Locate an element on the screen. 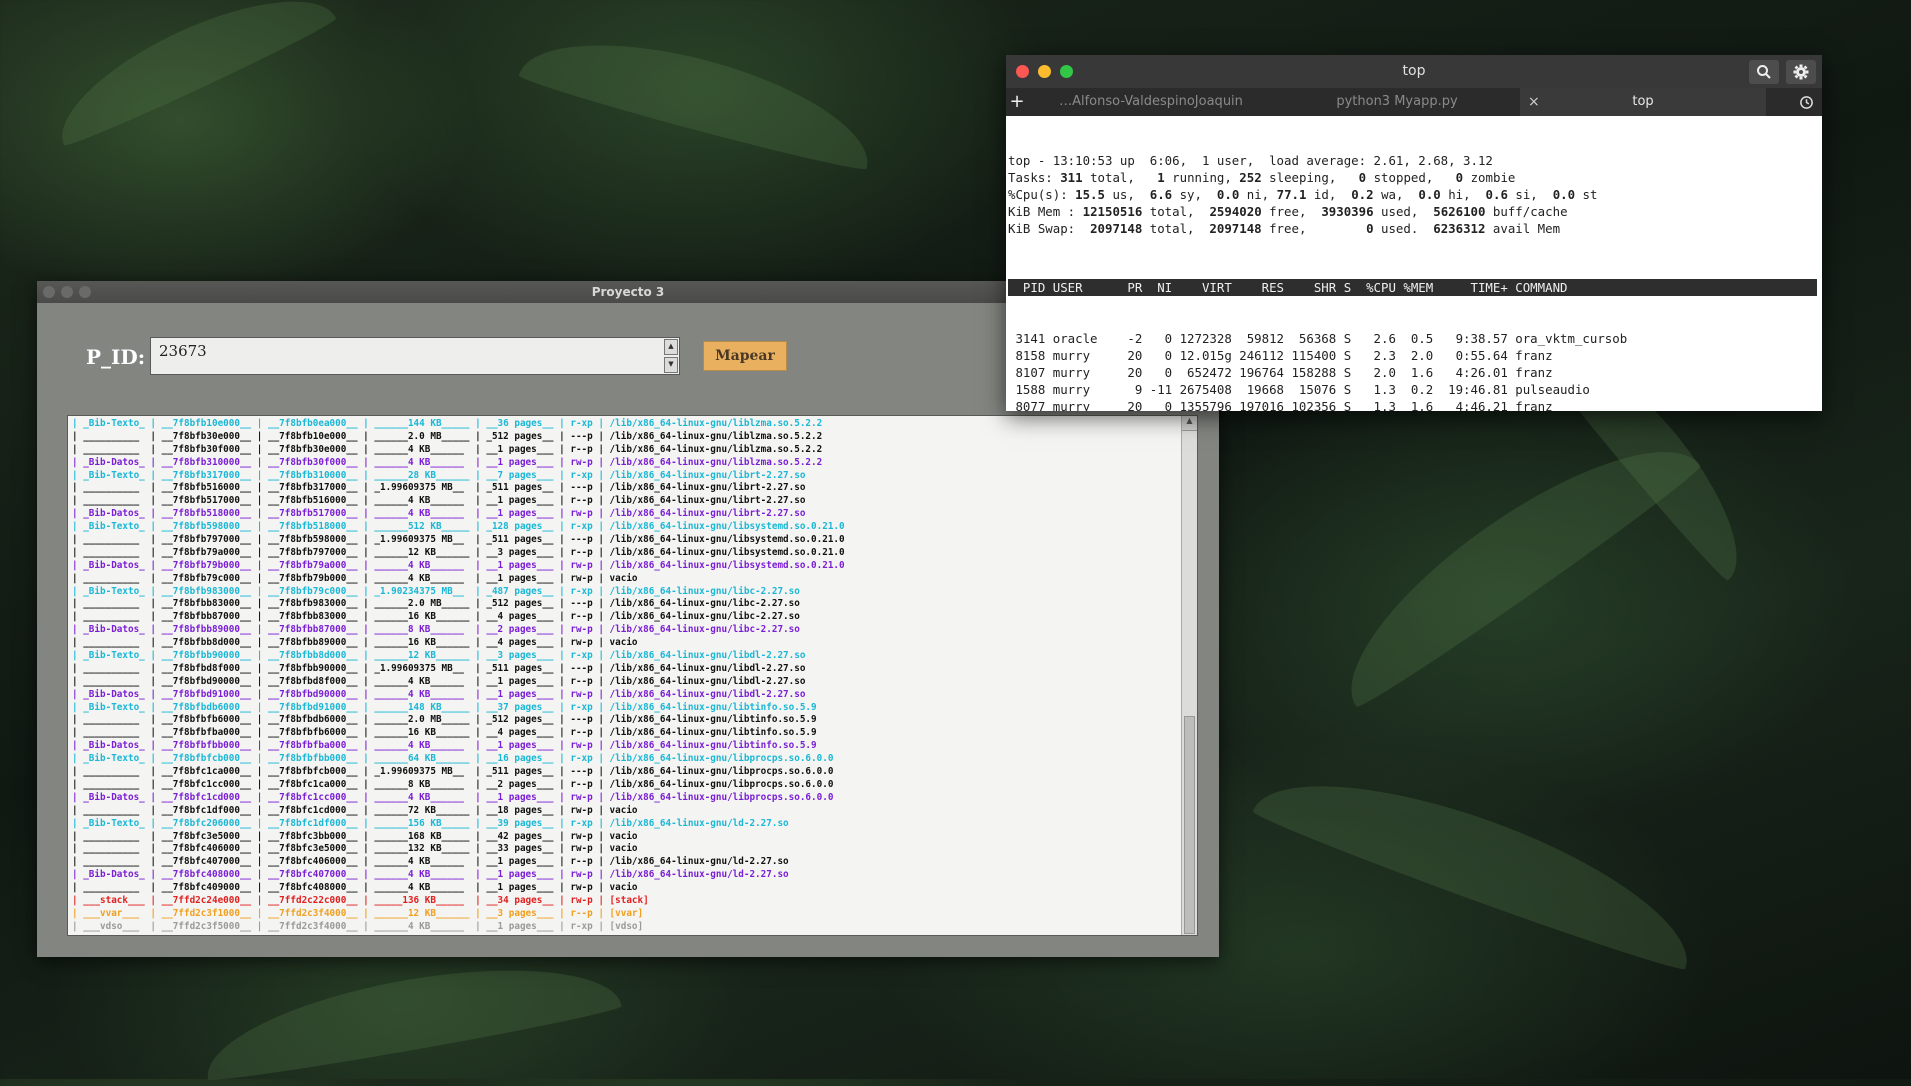 The image size is (1911, 1086). summary-part: free, is located at coordinates (1291, 211).